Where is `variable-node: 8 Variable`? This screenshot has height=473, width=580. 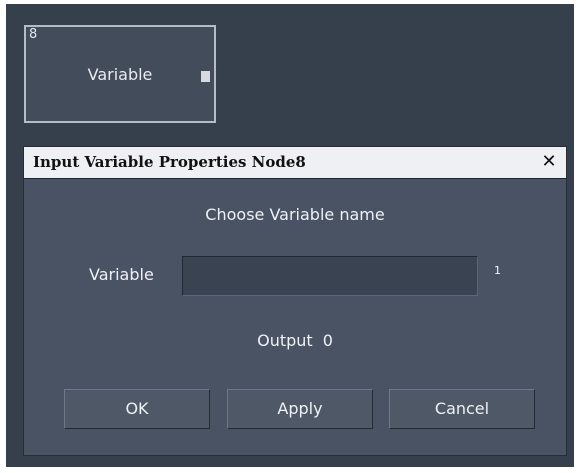
variable-node: 8 Variable is located at coordinates (120, 74).